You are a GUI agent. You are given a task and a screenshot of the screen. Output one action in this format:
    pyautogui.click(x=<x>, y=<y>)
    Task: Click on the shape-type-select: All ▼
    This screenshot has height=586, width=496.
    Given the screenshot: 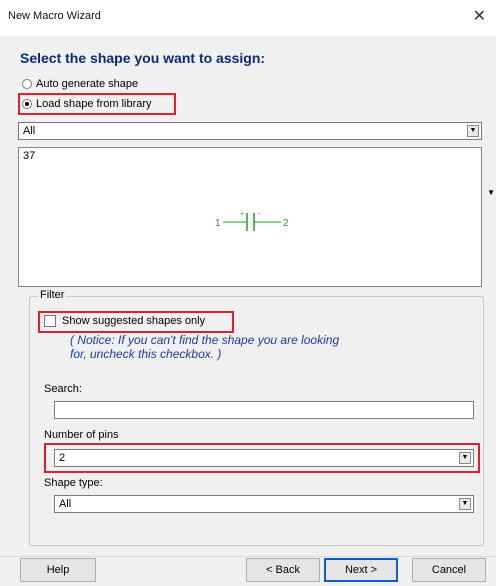 What is the action you would take?
    pyautogui.click(x=264, y=504)
    